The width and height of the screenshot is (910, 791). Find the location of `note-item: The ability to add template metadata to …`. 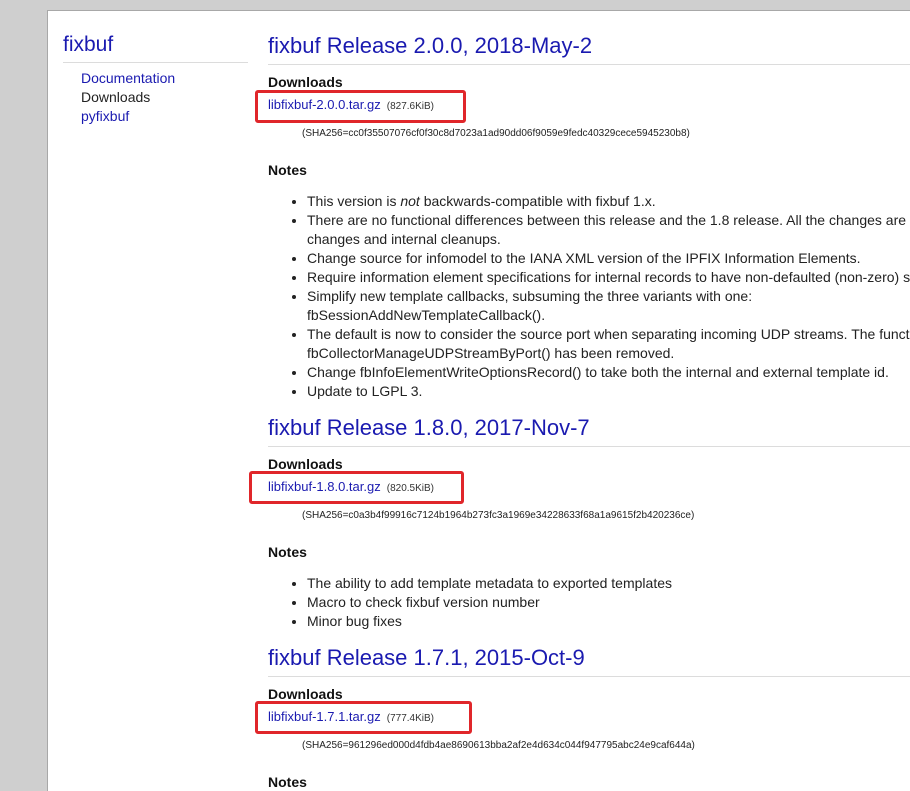

note-item: The ability to add template metadata to … is located at coordinates (608, 583).